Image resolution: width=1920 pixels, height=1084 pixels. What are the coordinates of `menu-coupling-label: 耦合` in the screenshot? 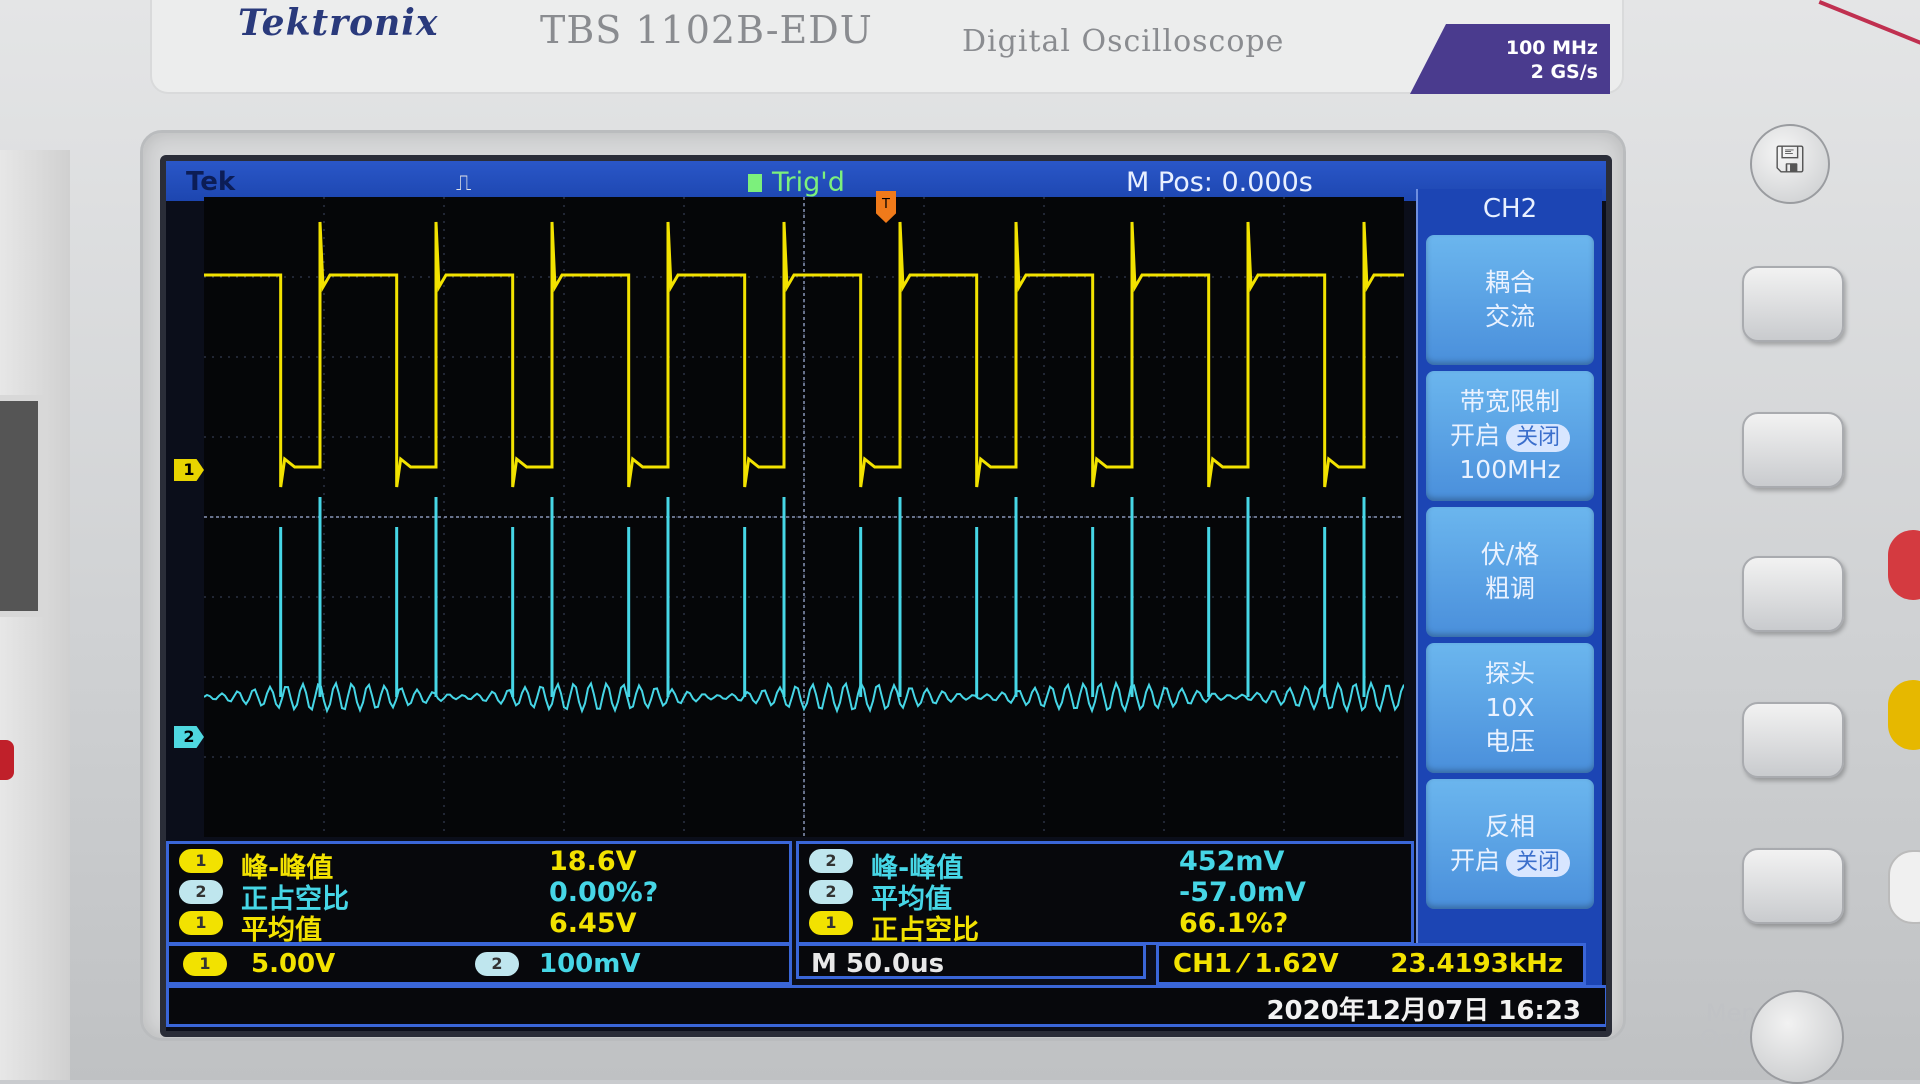 It's located at (1509, 282).